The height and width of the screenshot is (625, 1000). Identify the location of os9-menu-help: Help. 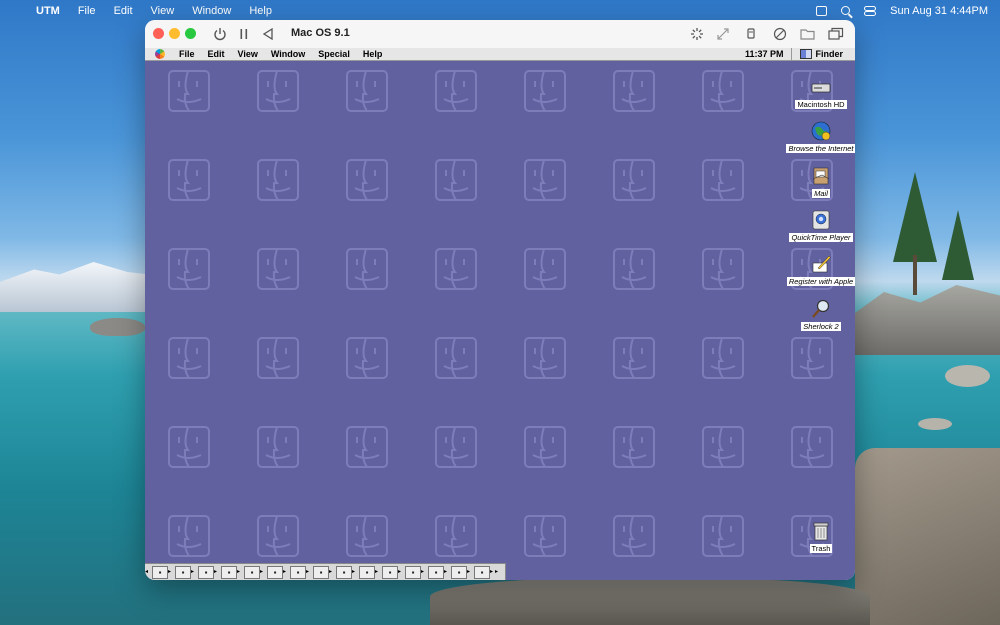
(373, 54).